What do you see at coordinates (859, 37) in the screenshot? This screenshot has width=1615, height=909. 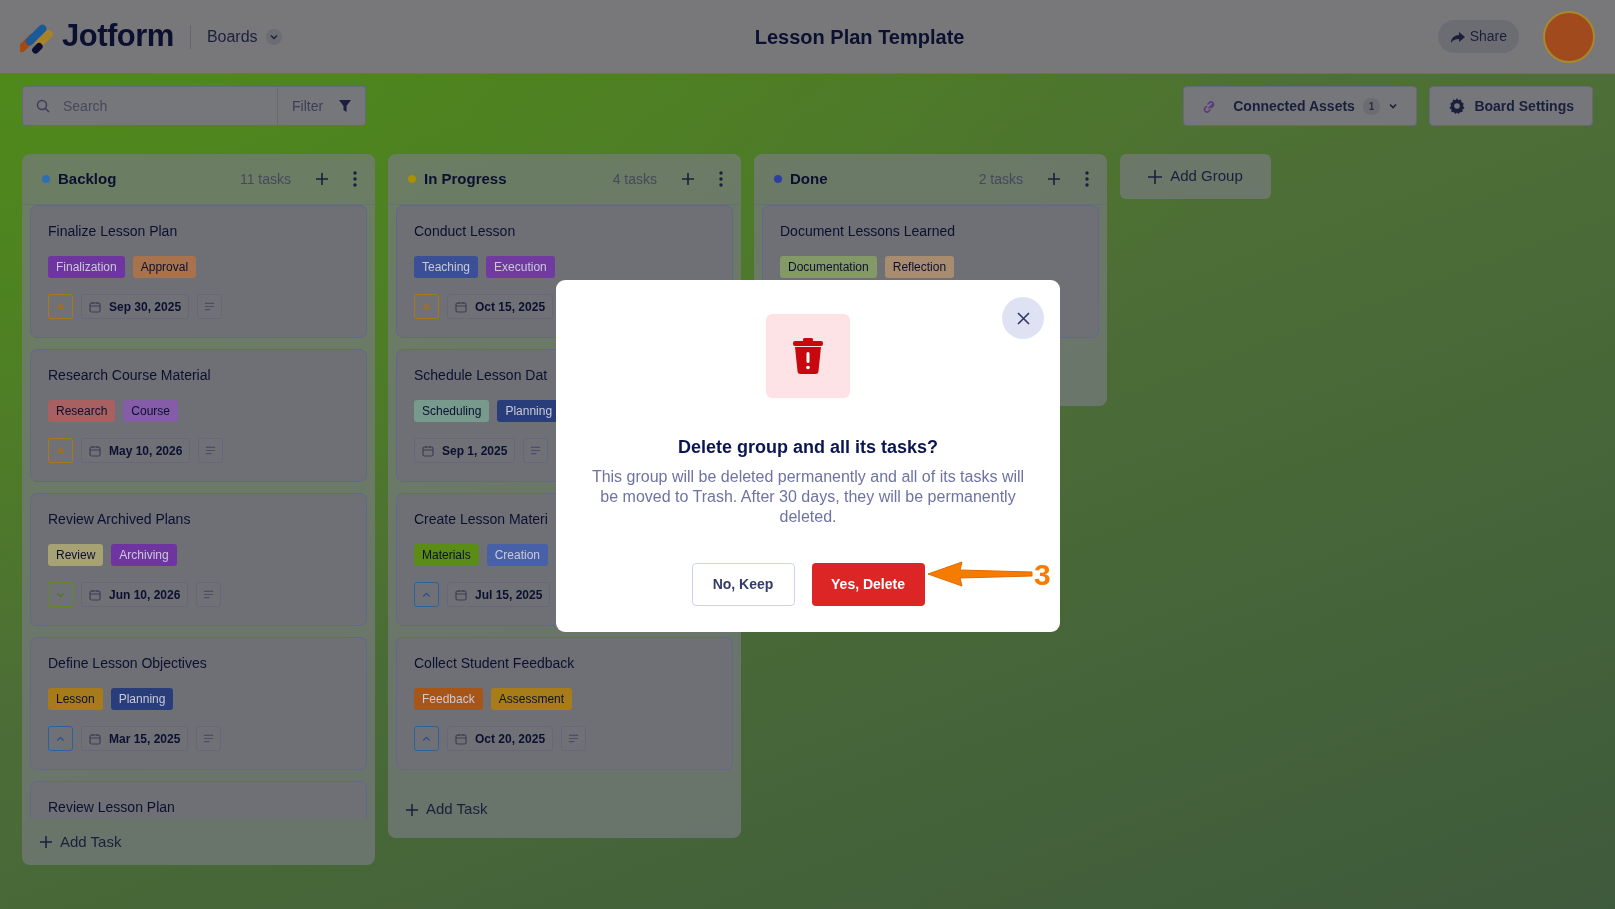 I see `board-title: Lesson Plan Template` at bounding box center [859, 37].